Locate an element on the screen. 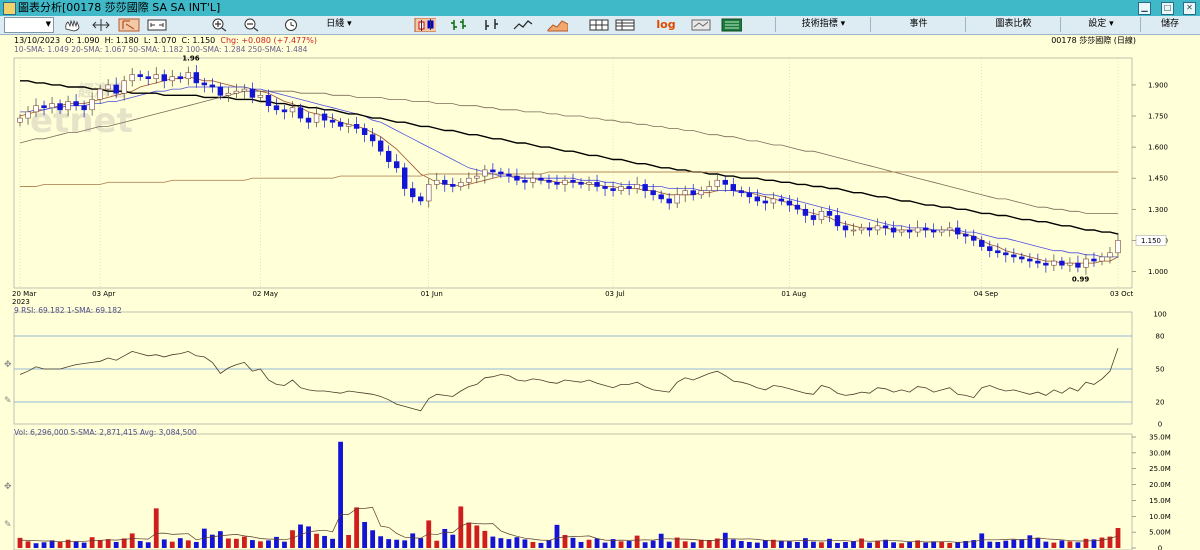 The height and width of the screenshot is (550, 1200). price-tick-label-4: 1.600 is located at coordinates (1158, 148).